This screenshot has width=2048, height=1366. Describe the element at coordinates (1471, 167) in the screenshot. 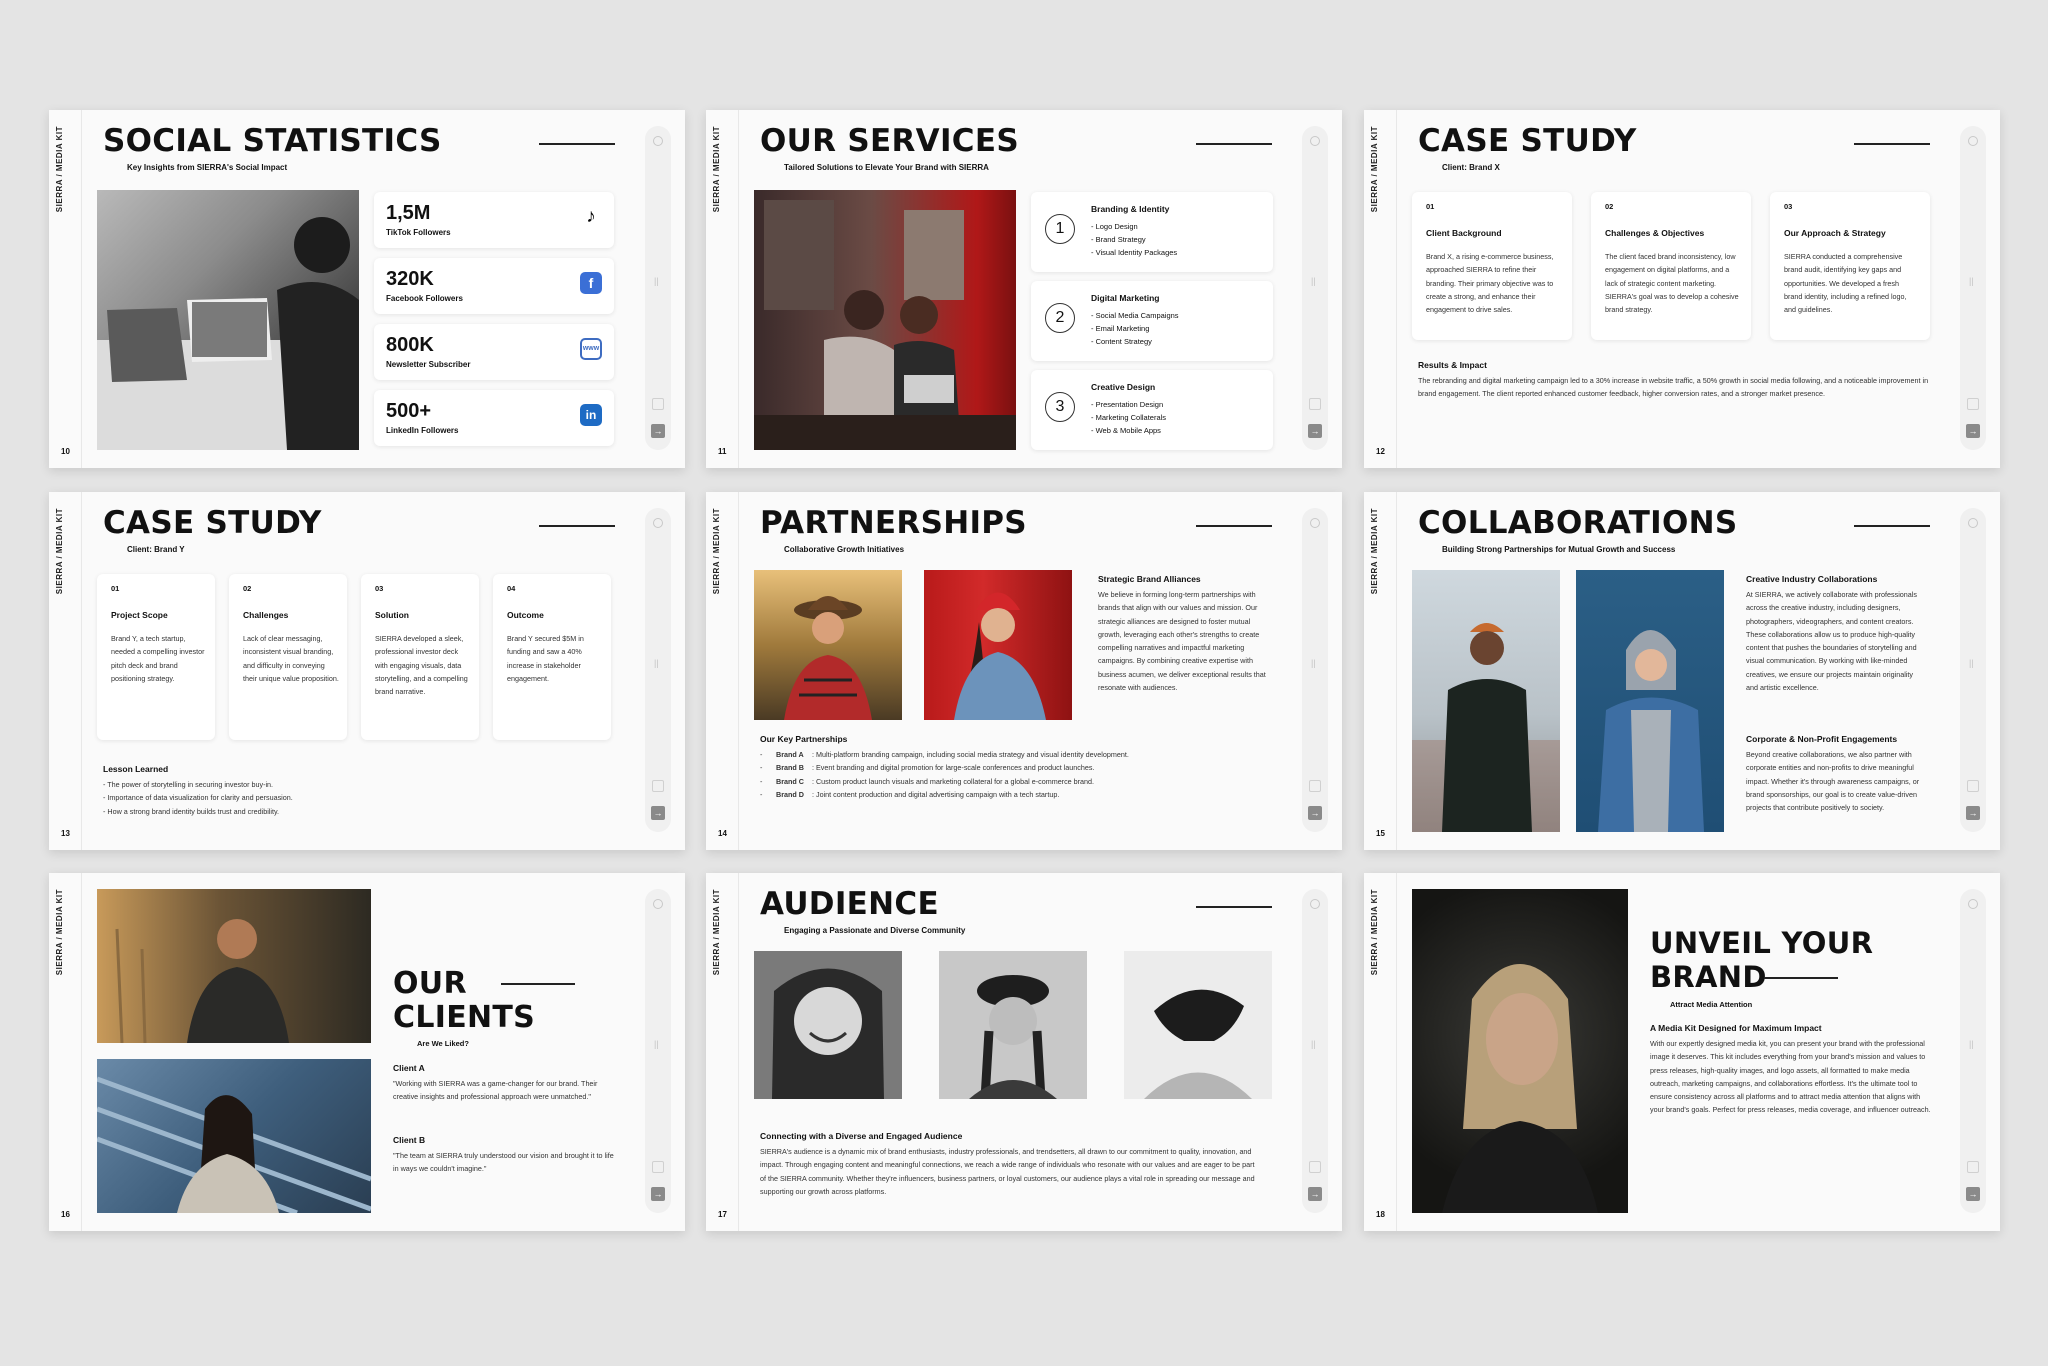

I see `slide-subtitle: Client: Brand X` at that location.